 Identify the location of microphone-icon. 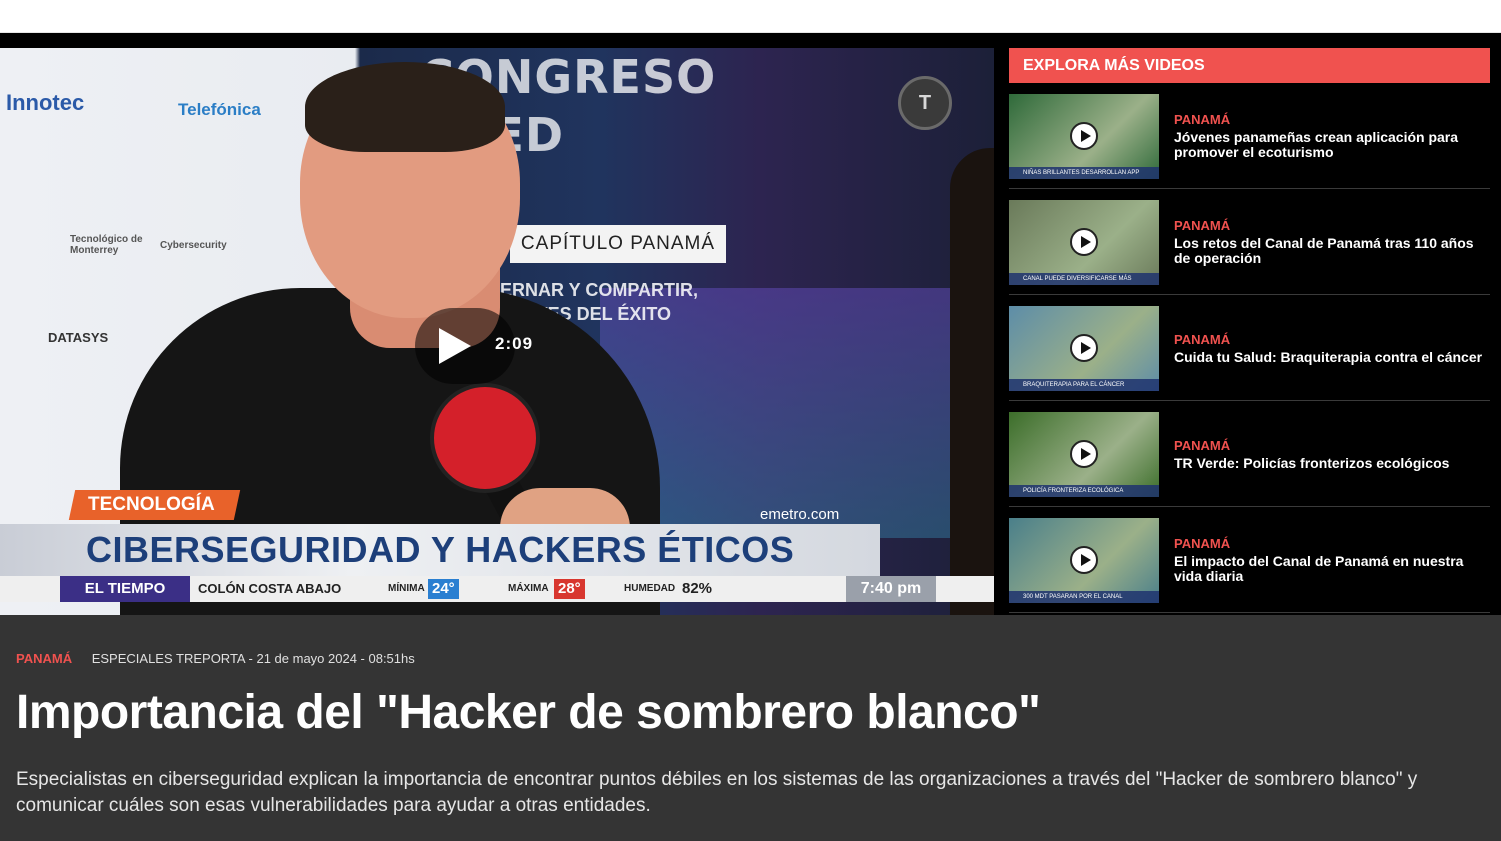
(485, 438).